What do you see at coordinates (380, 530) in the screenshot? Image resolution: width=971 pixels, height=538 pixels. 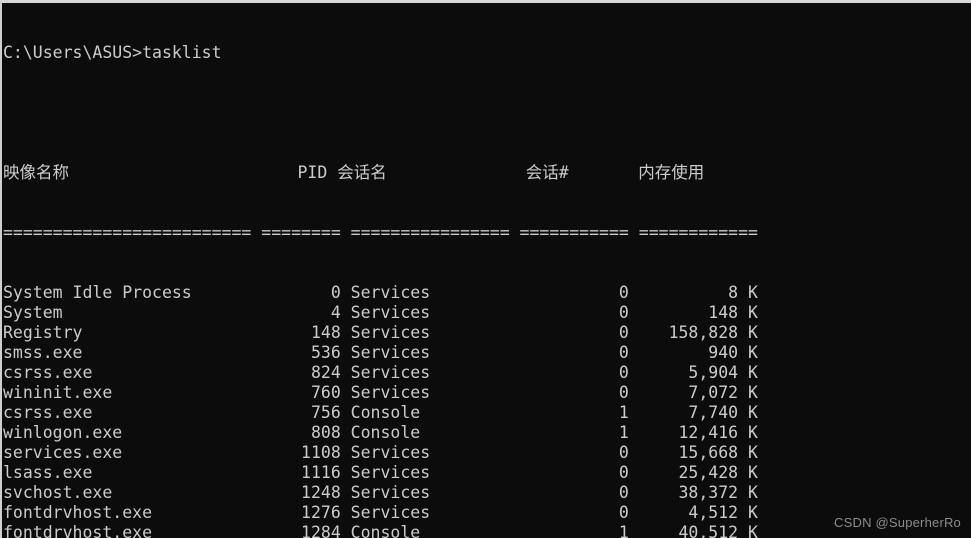 I see `table-row: fontdrvhost.exe 1284 Console 1 40,512 K` at bounding box center [380, 530].